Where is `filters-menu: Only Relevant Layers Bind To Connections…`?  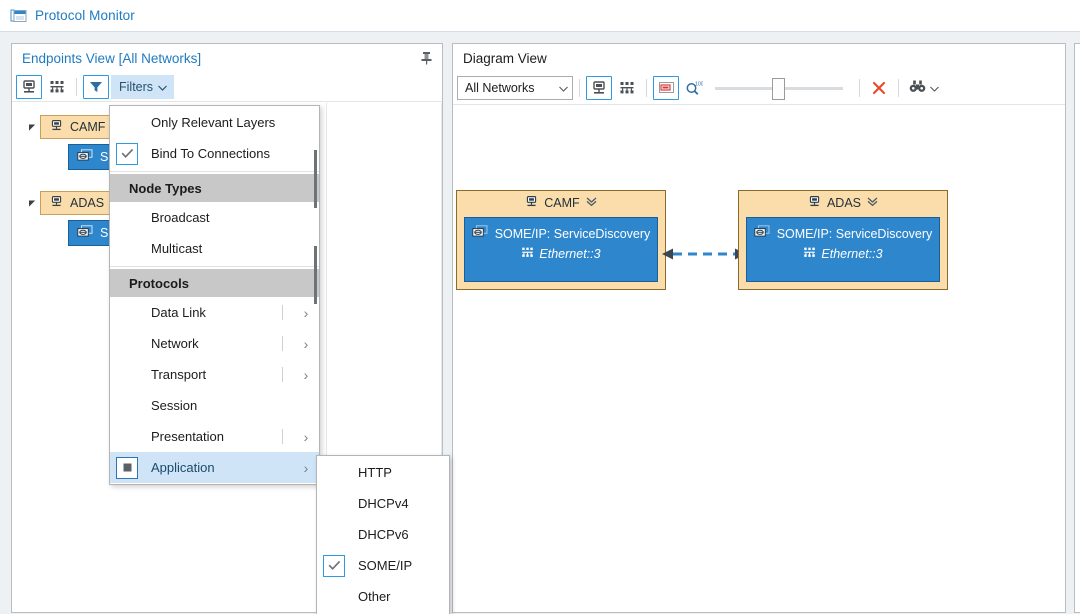
filters-menu: Only Relevant Layers Bind To Connections… is located at coordinates (214, 295).